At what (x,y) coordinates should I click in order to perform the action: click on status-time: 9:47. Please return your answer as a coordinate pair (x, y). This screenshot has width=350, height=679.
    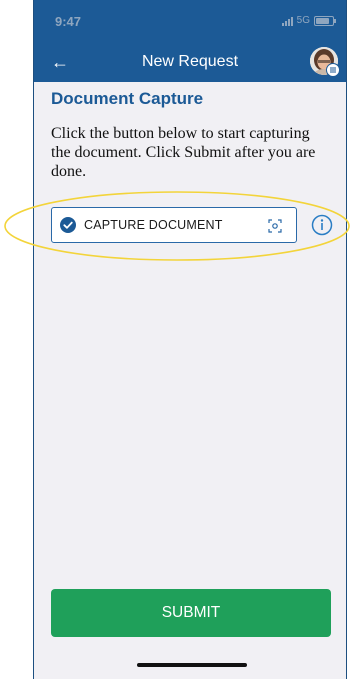
    Looking at the image, I should click on (68, 21).